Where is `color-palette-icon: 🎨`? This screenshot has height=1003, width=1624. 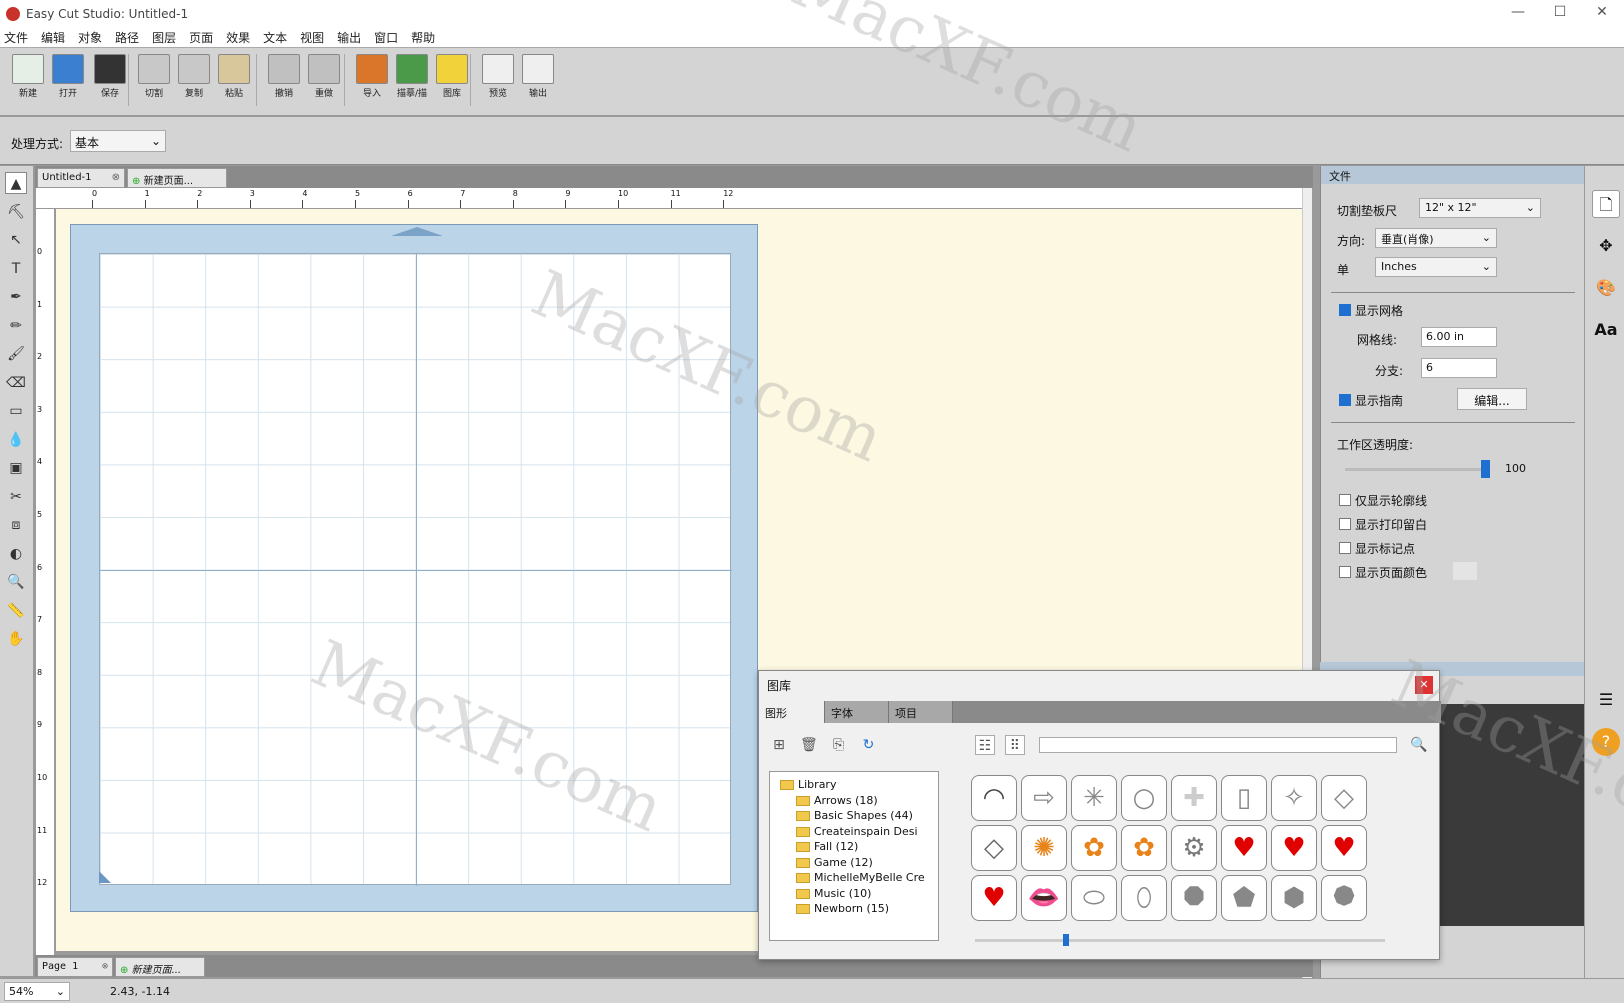
color-palette-icon: 🎨 is located at coordinates (1606, 288).